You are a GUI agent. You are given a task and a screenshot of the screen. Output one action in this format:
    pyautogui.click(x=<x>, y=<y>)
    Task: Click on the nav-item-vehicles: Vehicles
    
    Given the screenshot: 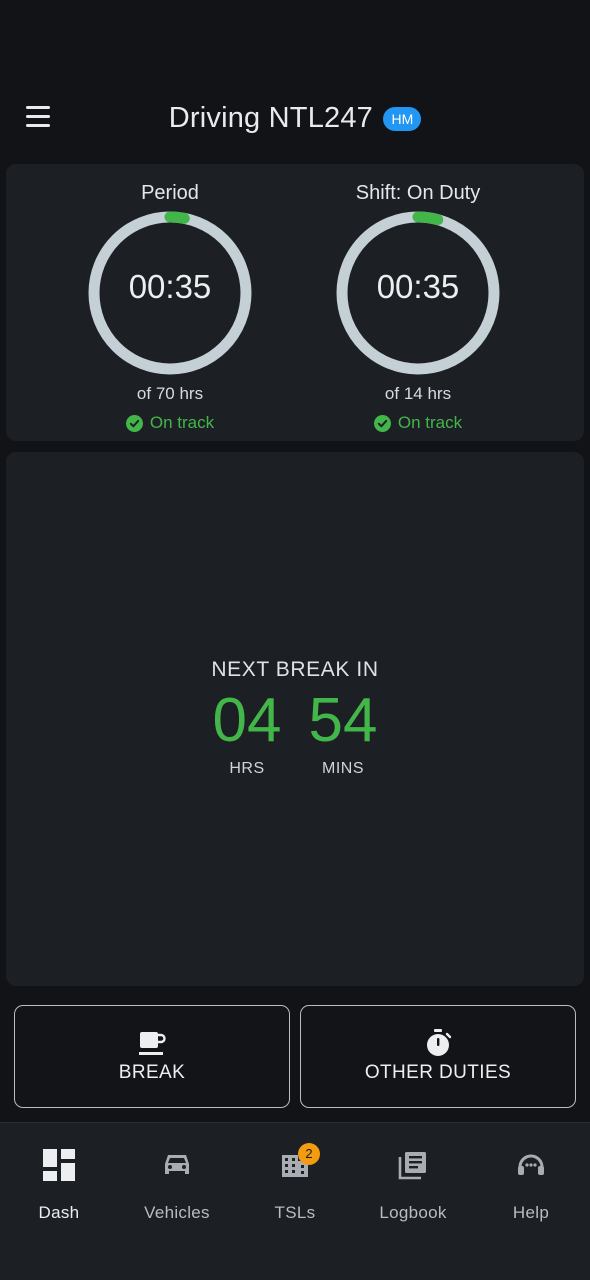 What is the action you would take?
    pyautogui.click(x=177, y=1184)
    